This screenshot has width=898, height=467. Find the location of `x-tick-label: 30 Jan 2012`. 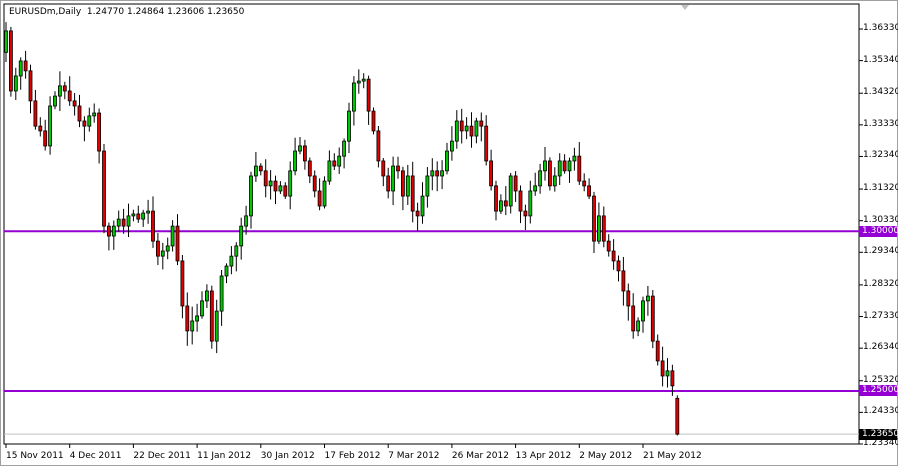

x-tick-label: 30 Jan 2012 is located at coordinates (287, 456).